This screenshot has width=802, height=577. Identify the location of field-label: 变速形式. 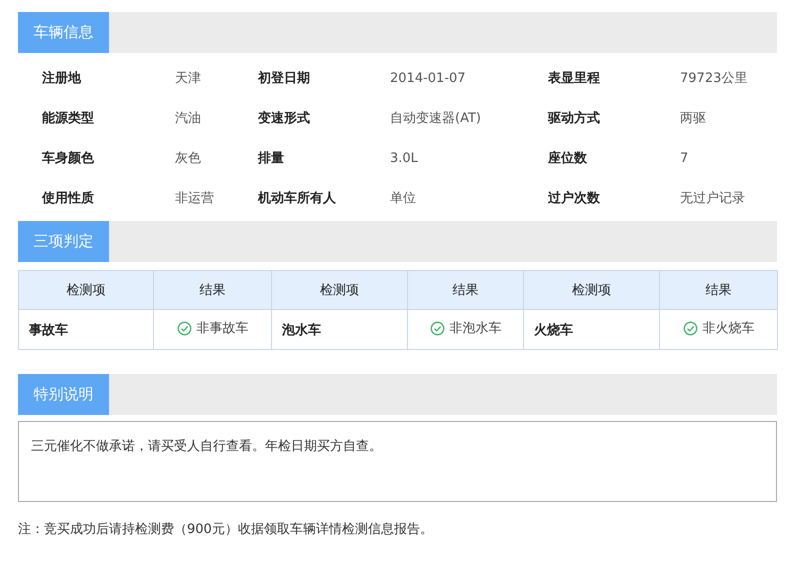
(284, 118).